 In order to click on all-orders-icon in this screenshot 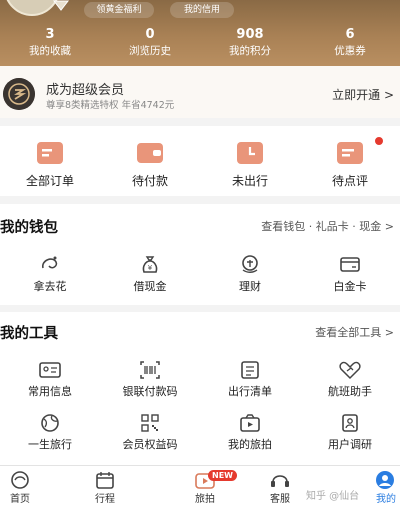, I will do `click(50, 153)`.